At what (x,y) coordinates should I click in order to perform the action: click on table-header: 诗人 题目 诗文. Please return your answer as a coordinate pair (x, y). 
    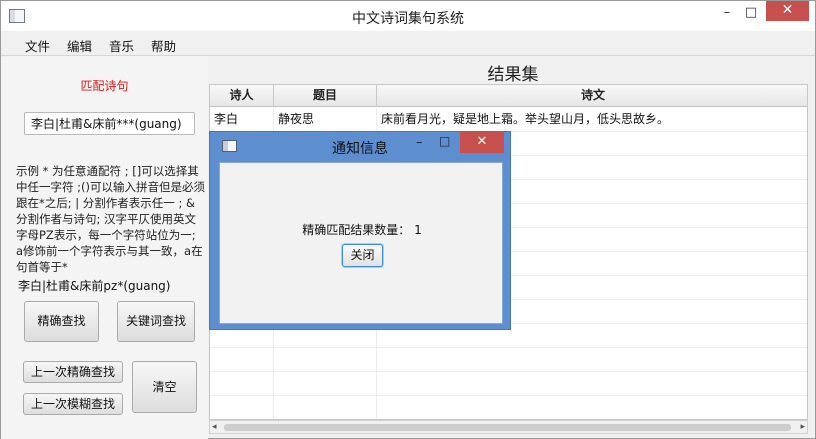
    Looking at the image, I should click on (508, 96).